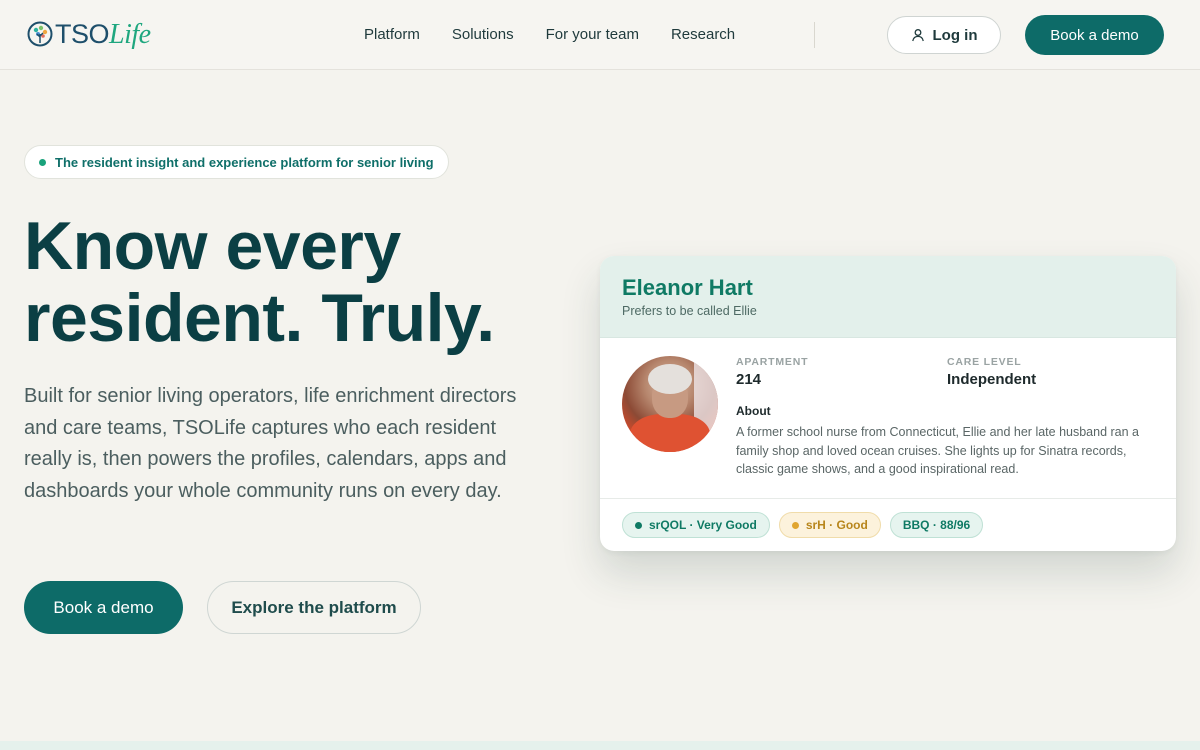  What do you see at coordinates (917, 35) in the screenshot?
I see `user-icon` at bounding box center [917, 35].